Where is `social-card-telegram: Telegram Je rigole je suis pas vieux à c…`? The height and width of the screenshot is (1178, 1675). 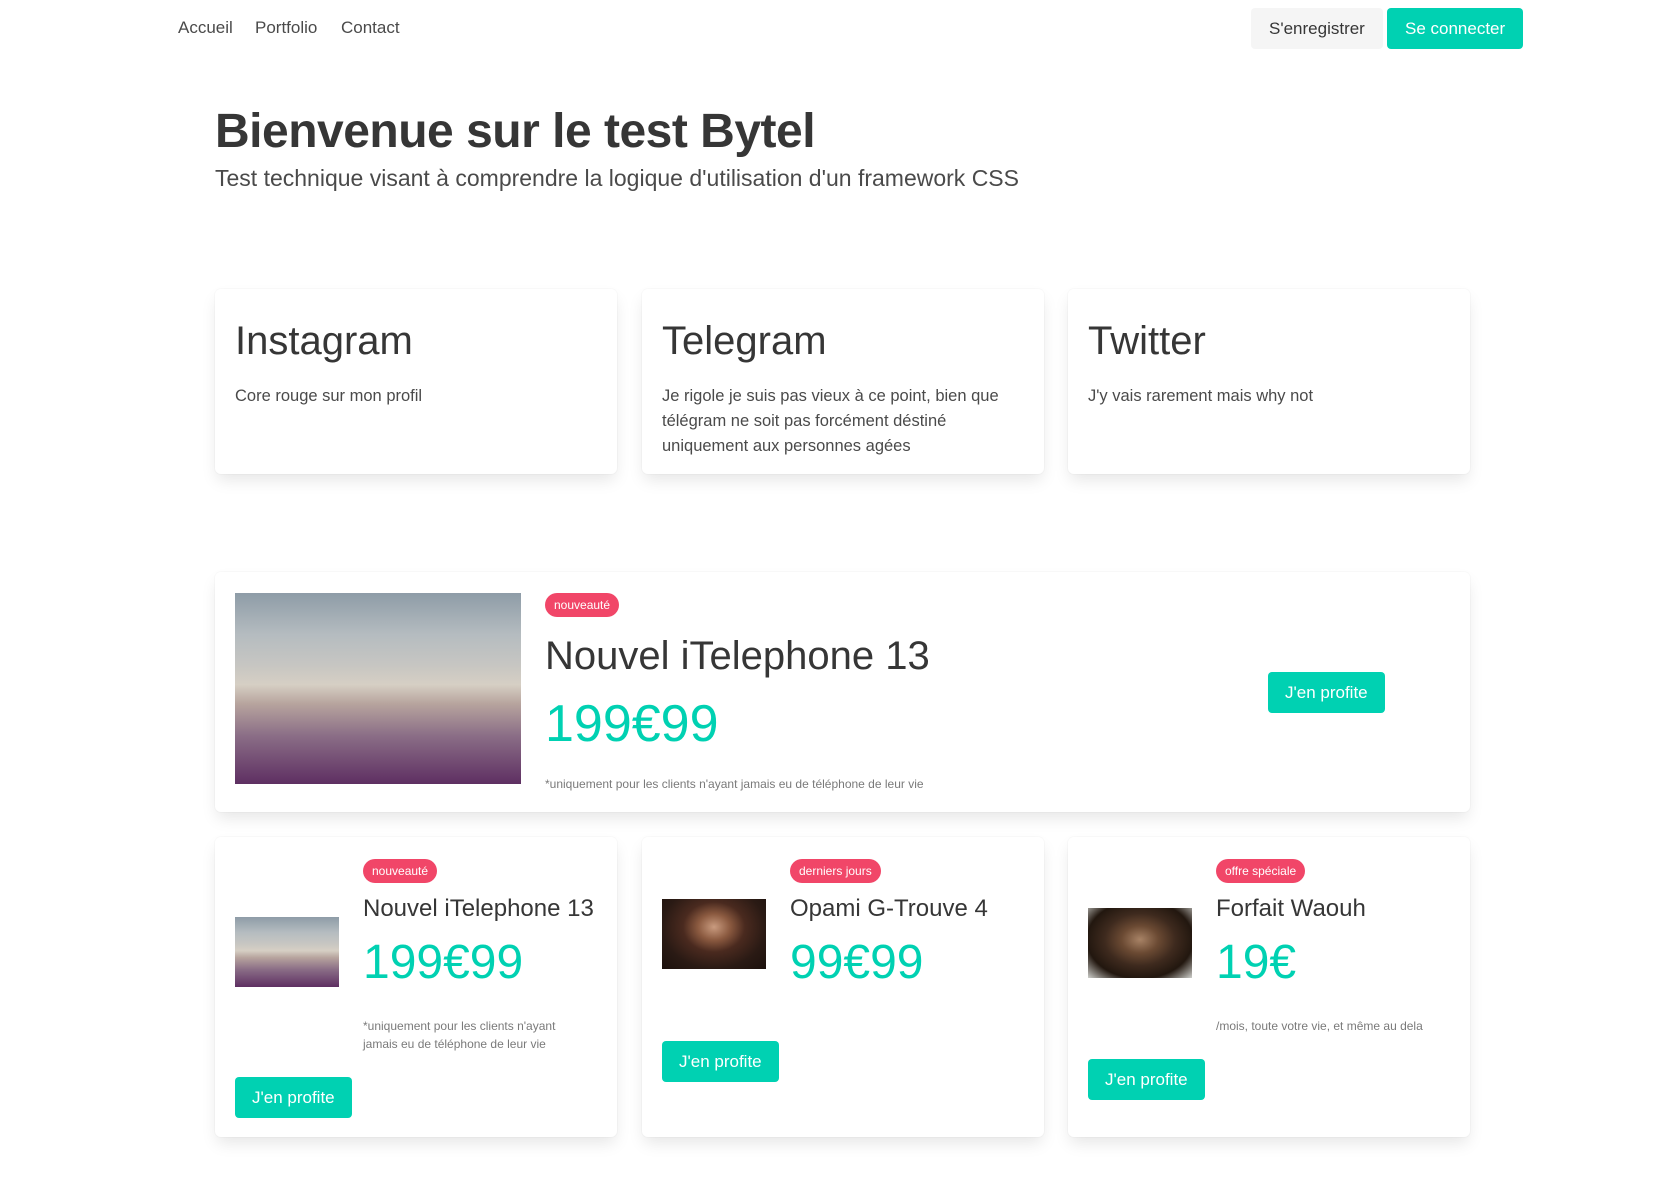 social-card-telegram: Telegram Je rigole je suis pas vieux à c… is located at coordinates (843, 381).